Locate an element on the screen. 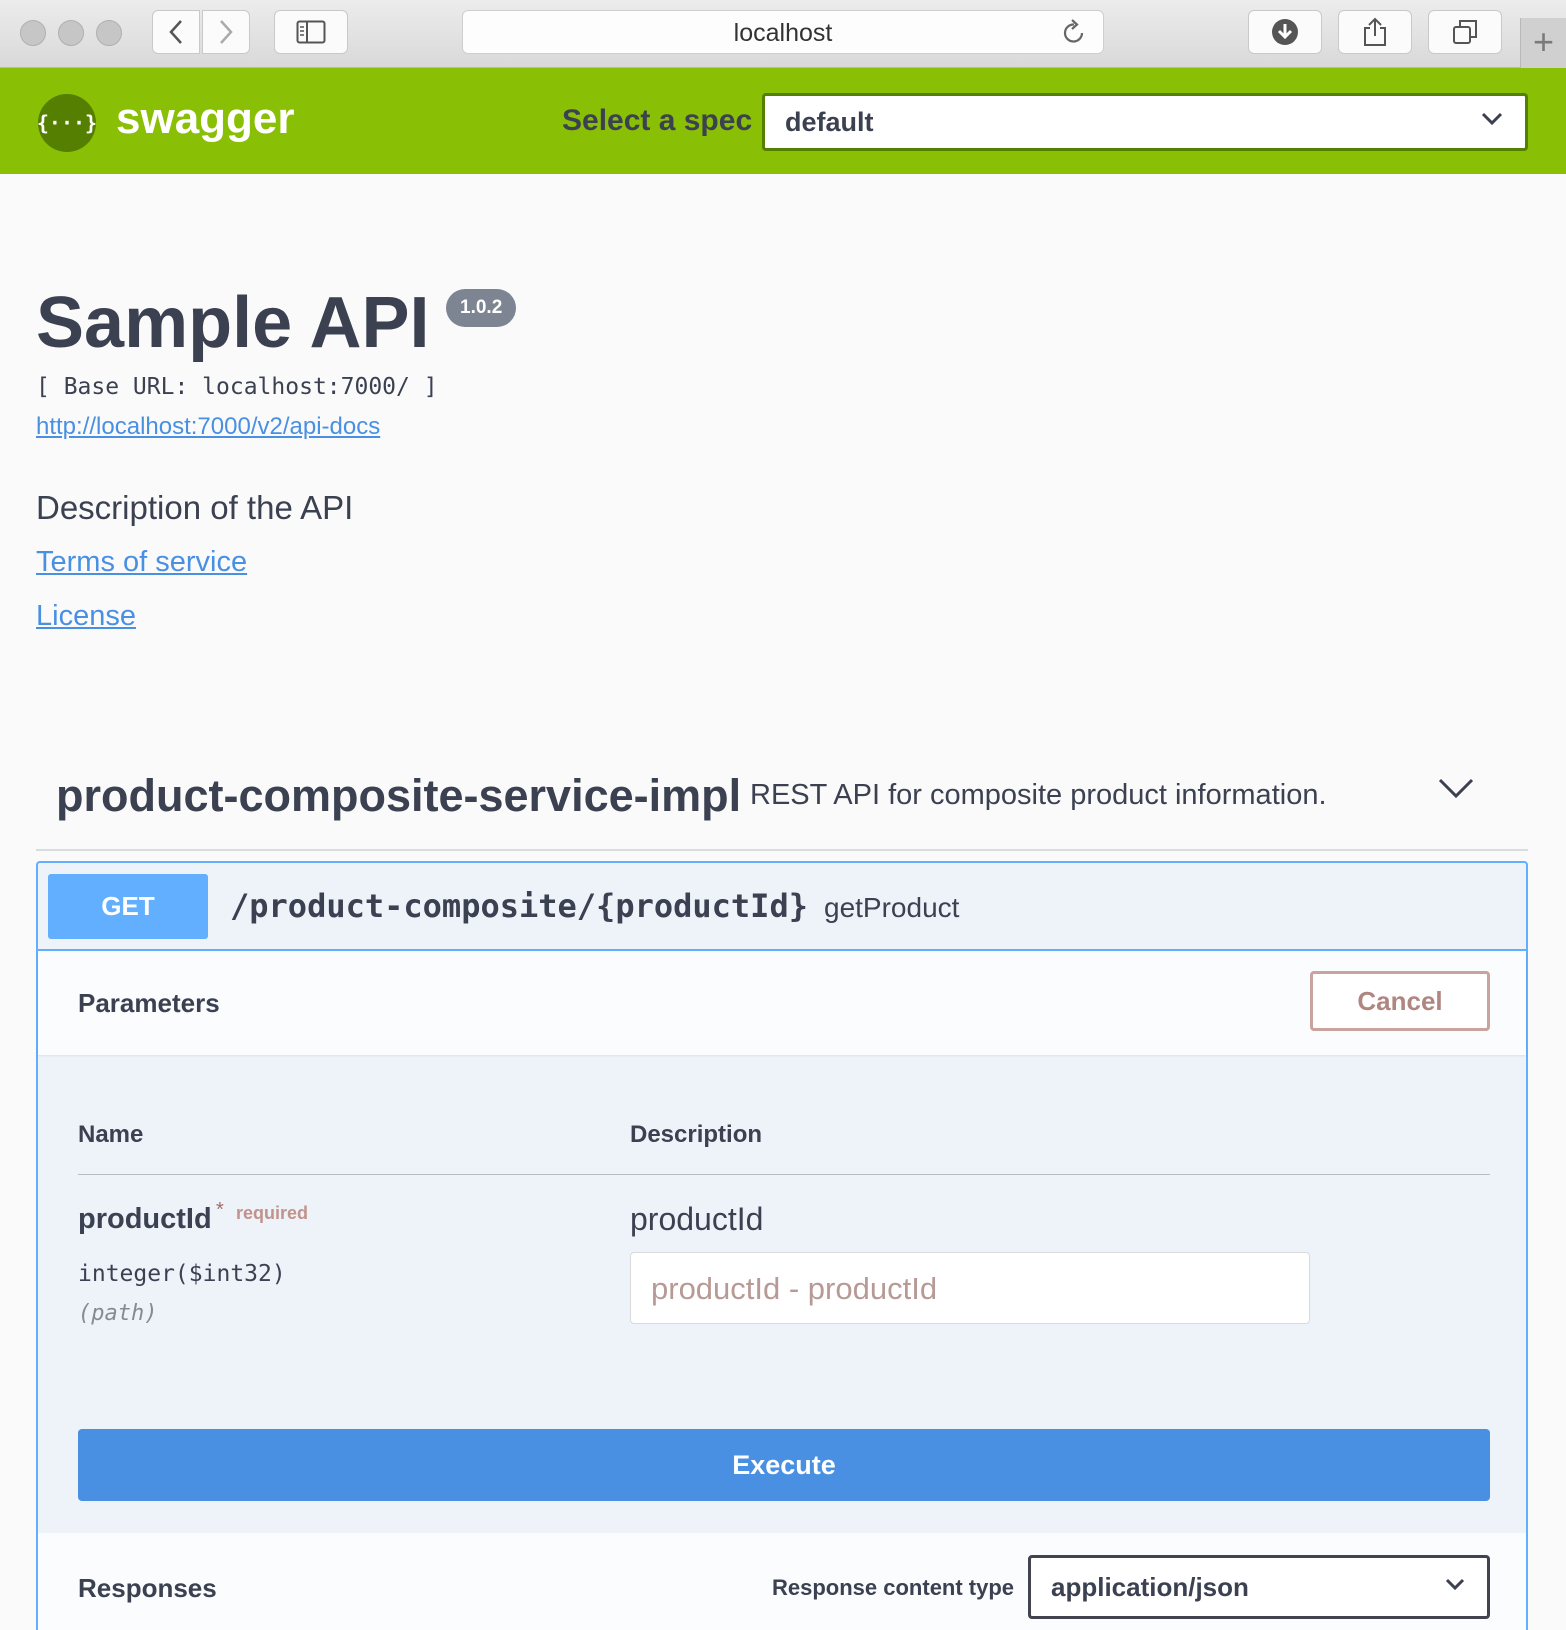 The image size is (1566, 1630). terms-of-service-link: Terms of service is located at coordinates (141, 562).